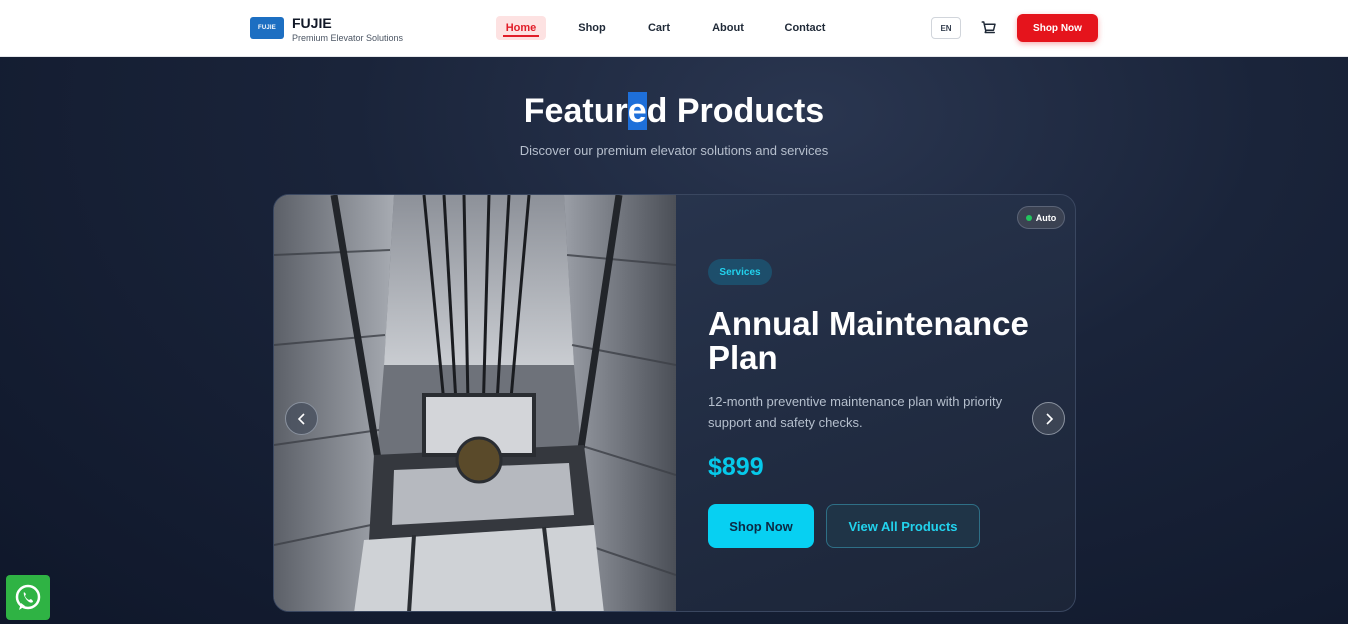  What do you see at coordinates (735, 111) in the screenshot?
I see `section-title-part: d Products` at bounding box center [735, 111].